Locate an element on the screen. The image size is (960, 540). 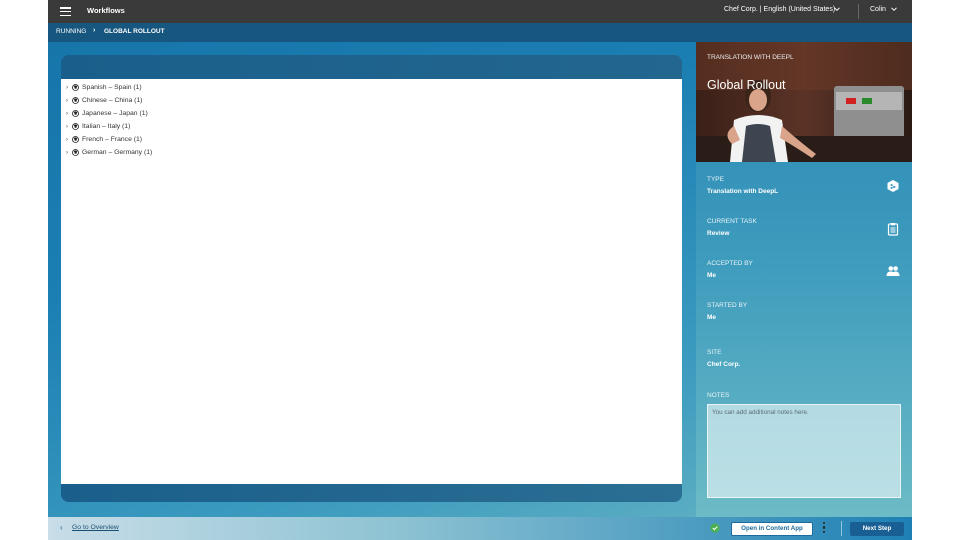
site-value: Chef Corp. is located at coordinates (724, 364).